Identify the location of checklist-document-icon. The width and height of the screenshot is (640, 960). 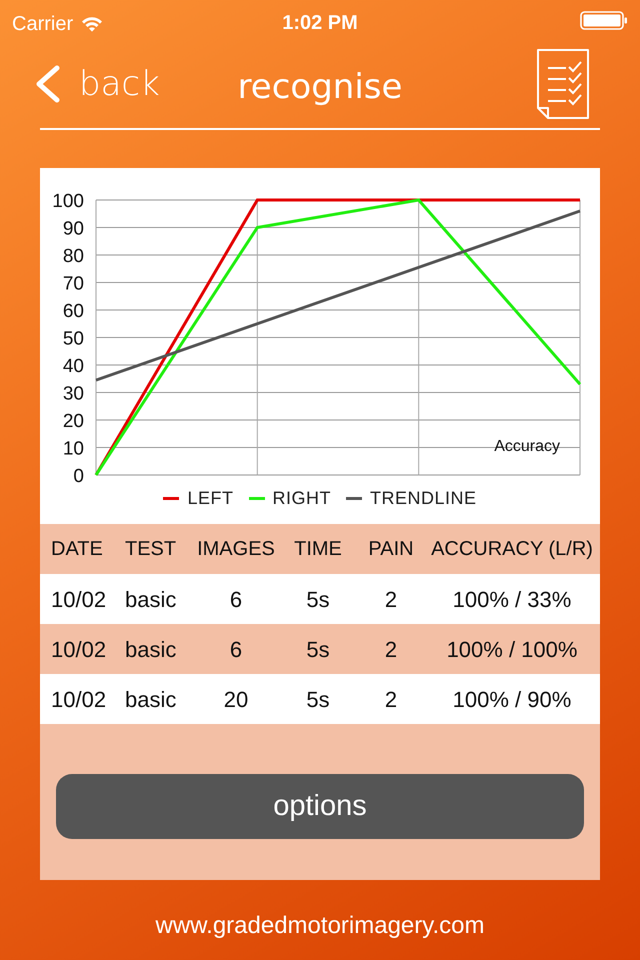
(563, 84).